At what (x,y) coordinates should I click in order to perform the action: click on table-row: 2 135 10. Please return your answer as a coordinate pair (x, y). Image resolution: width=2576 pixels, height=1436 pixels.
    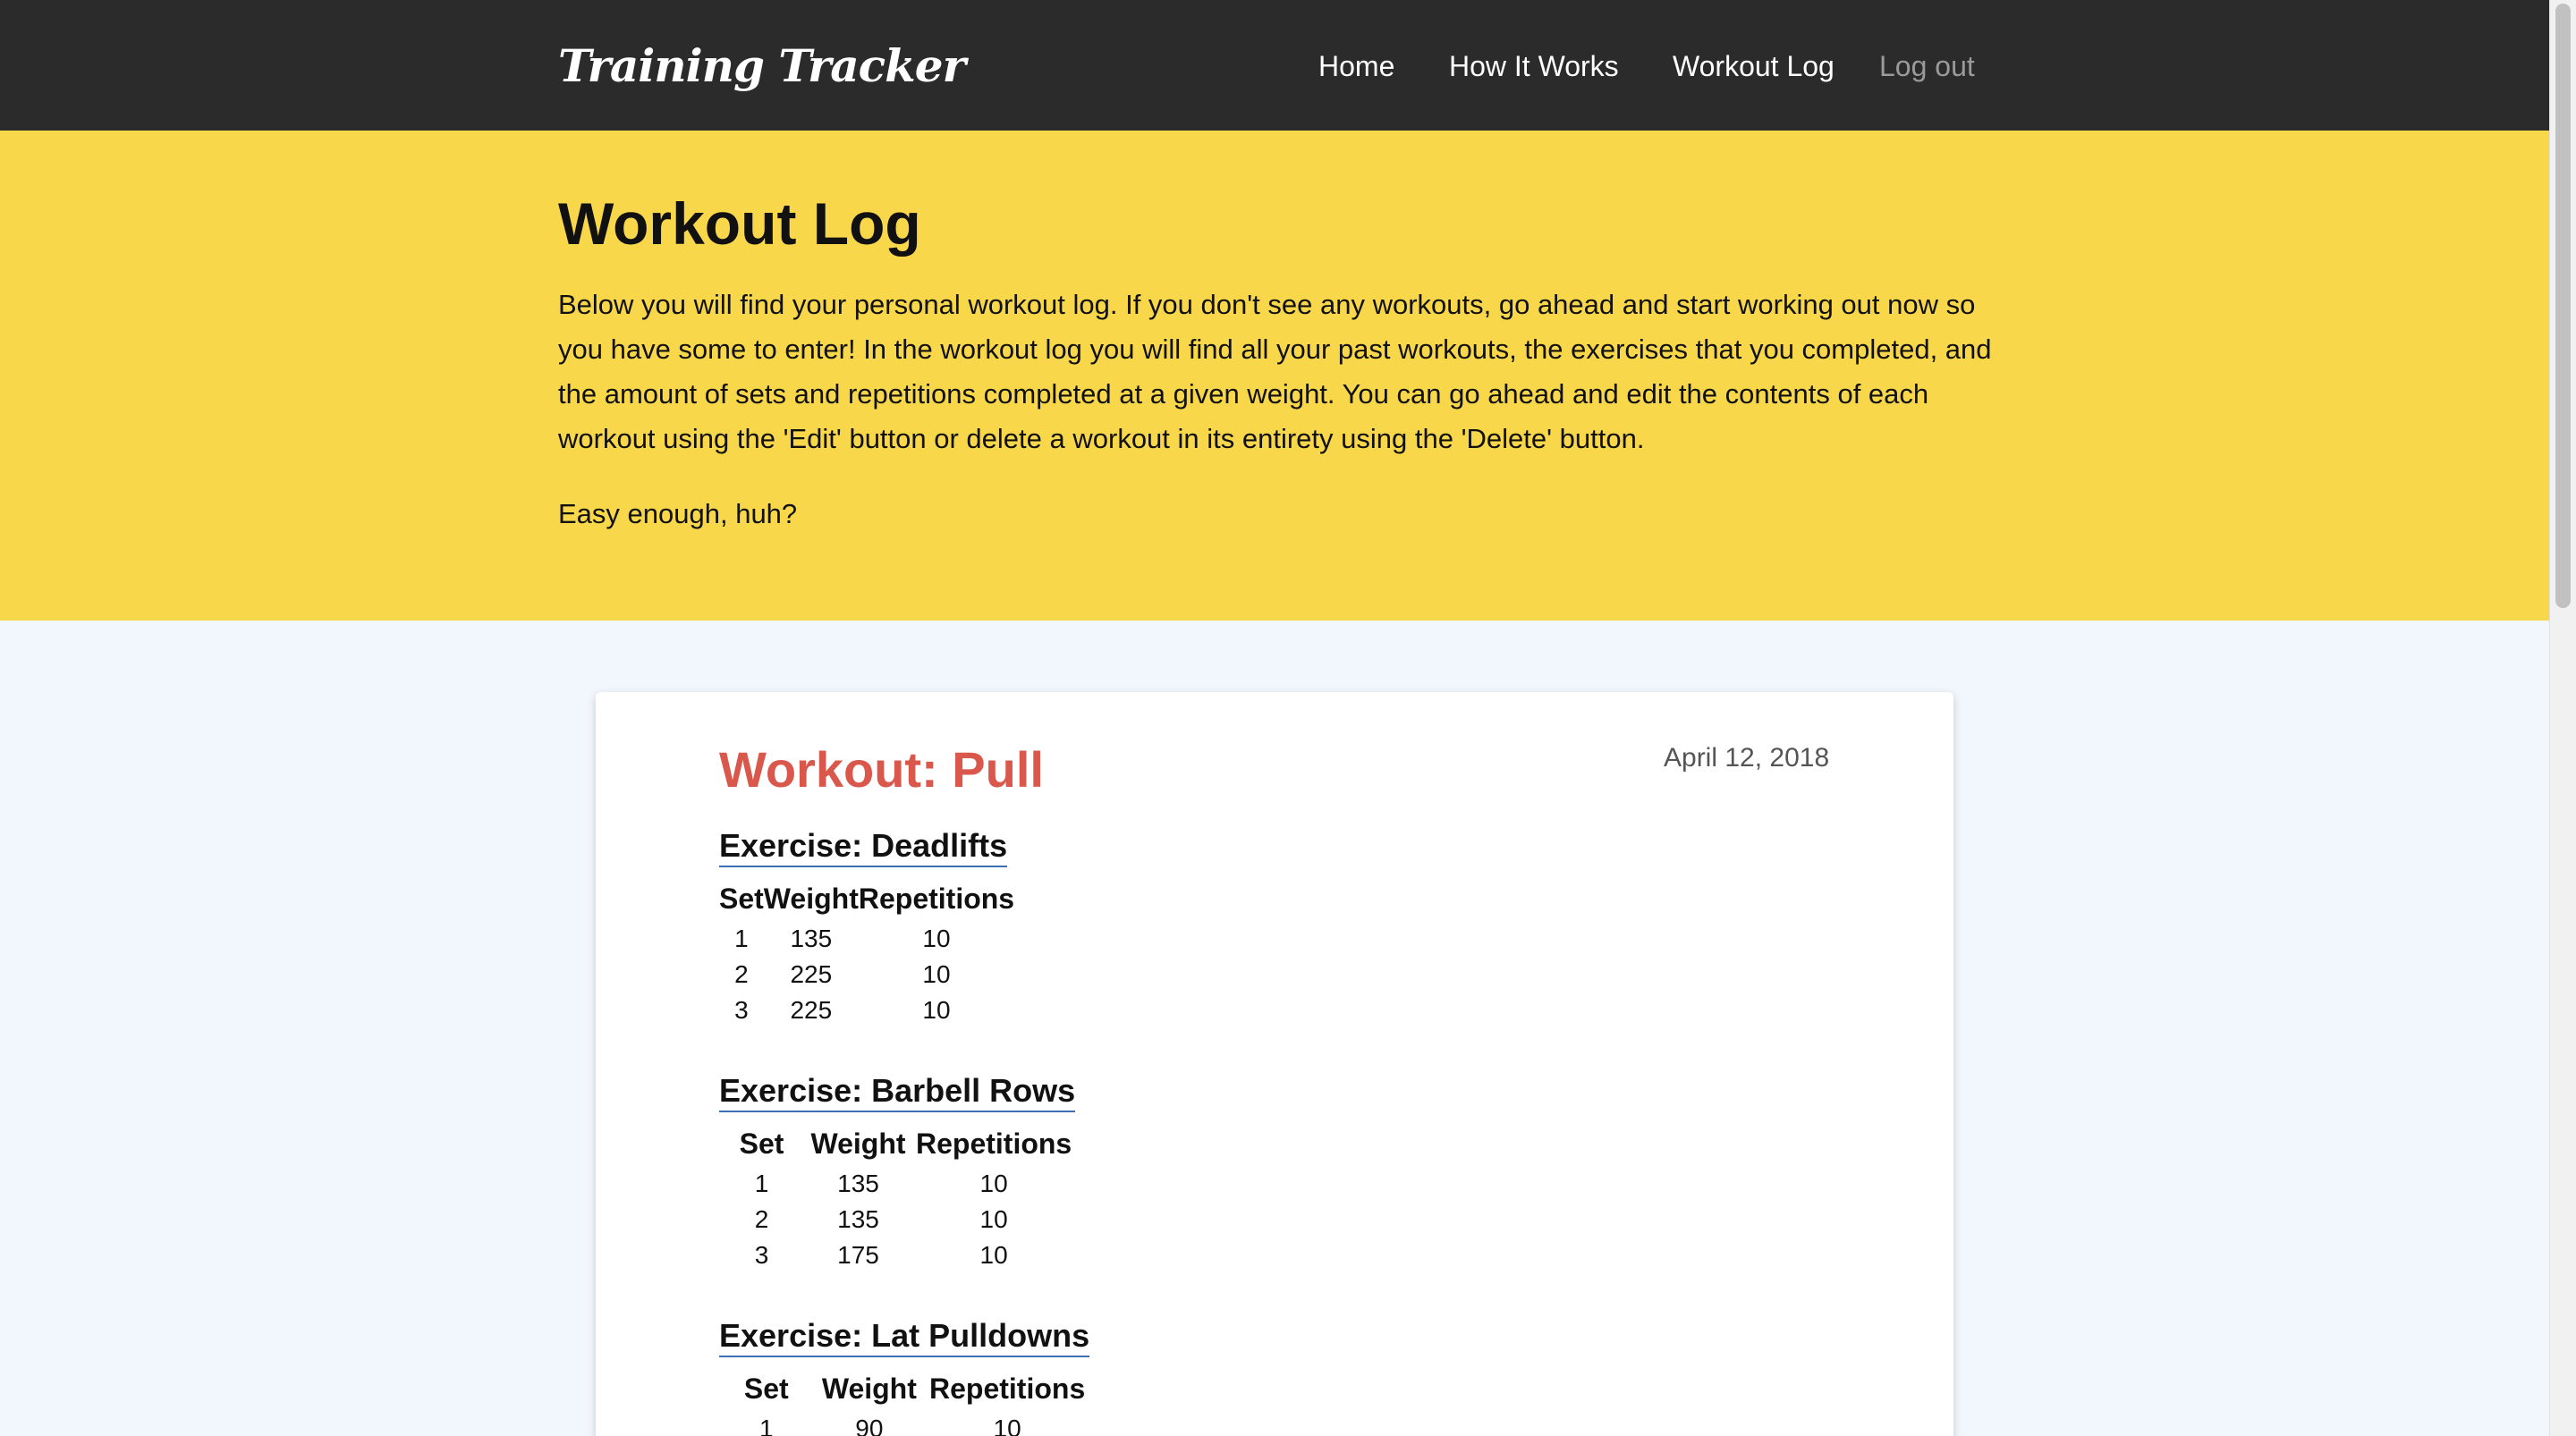
    Looking at the image, I should click on (897, 1219).